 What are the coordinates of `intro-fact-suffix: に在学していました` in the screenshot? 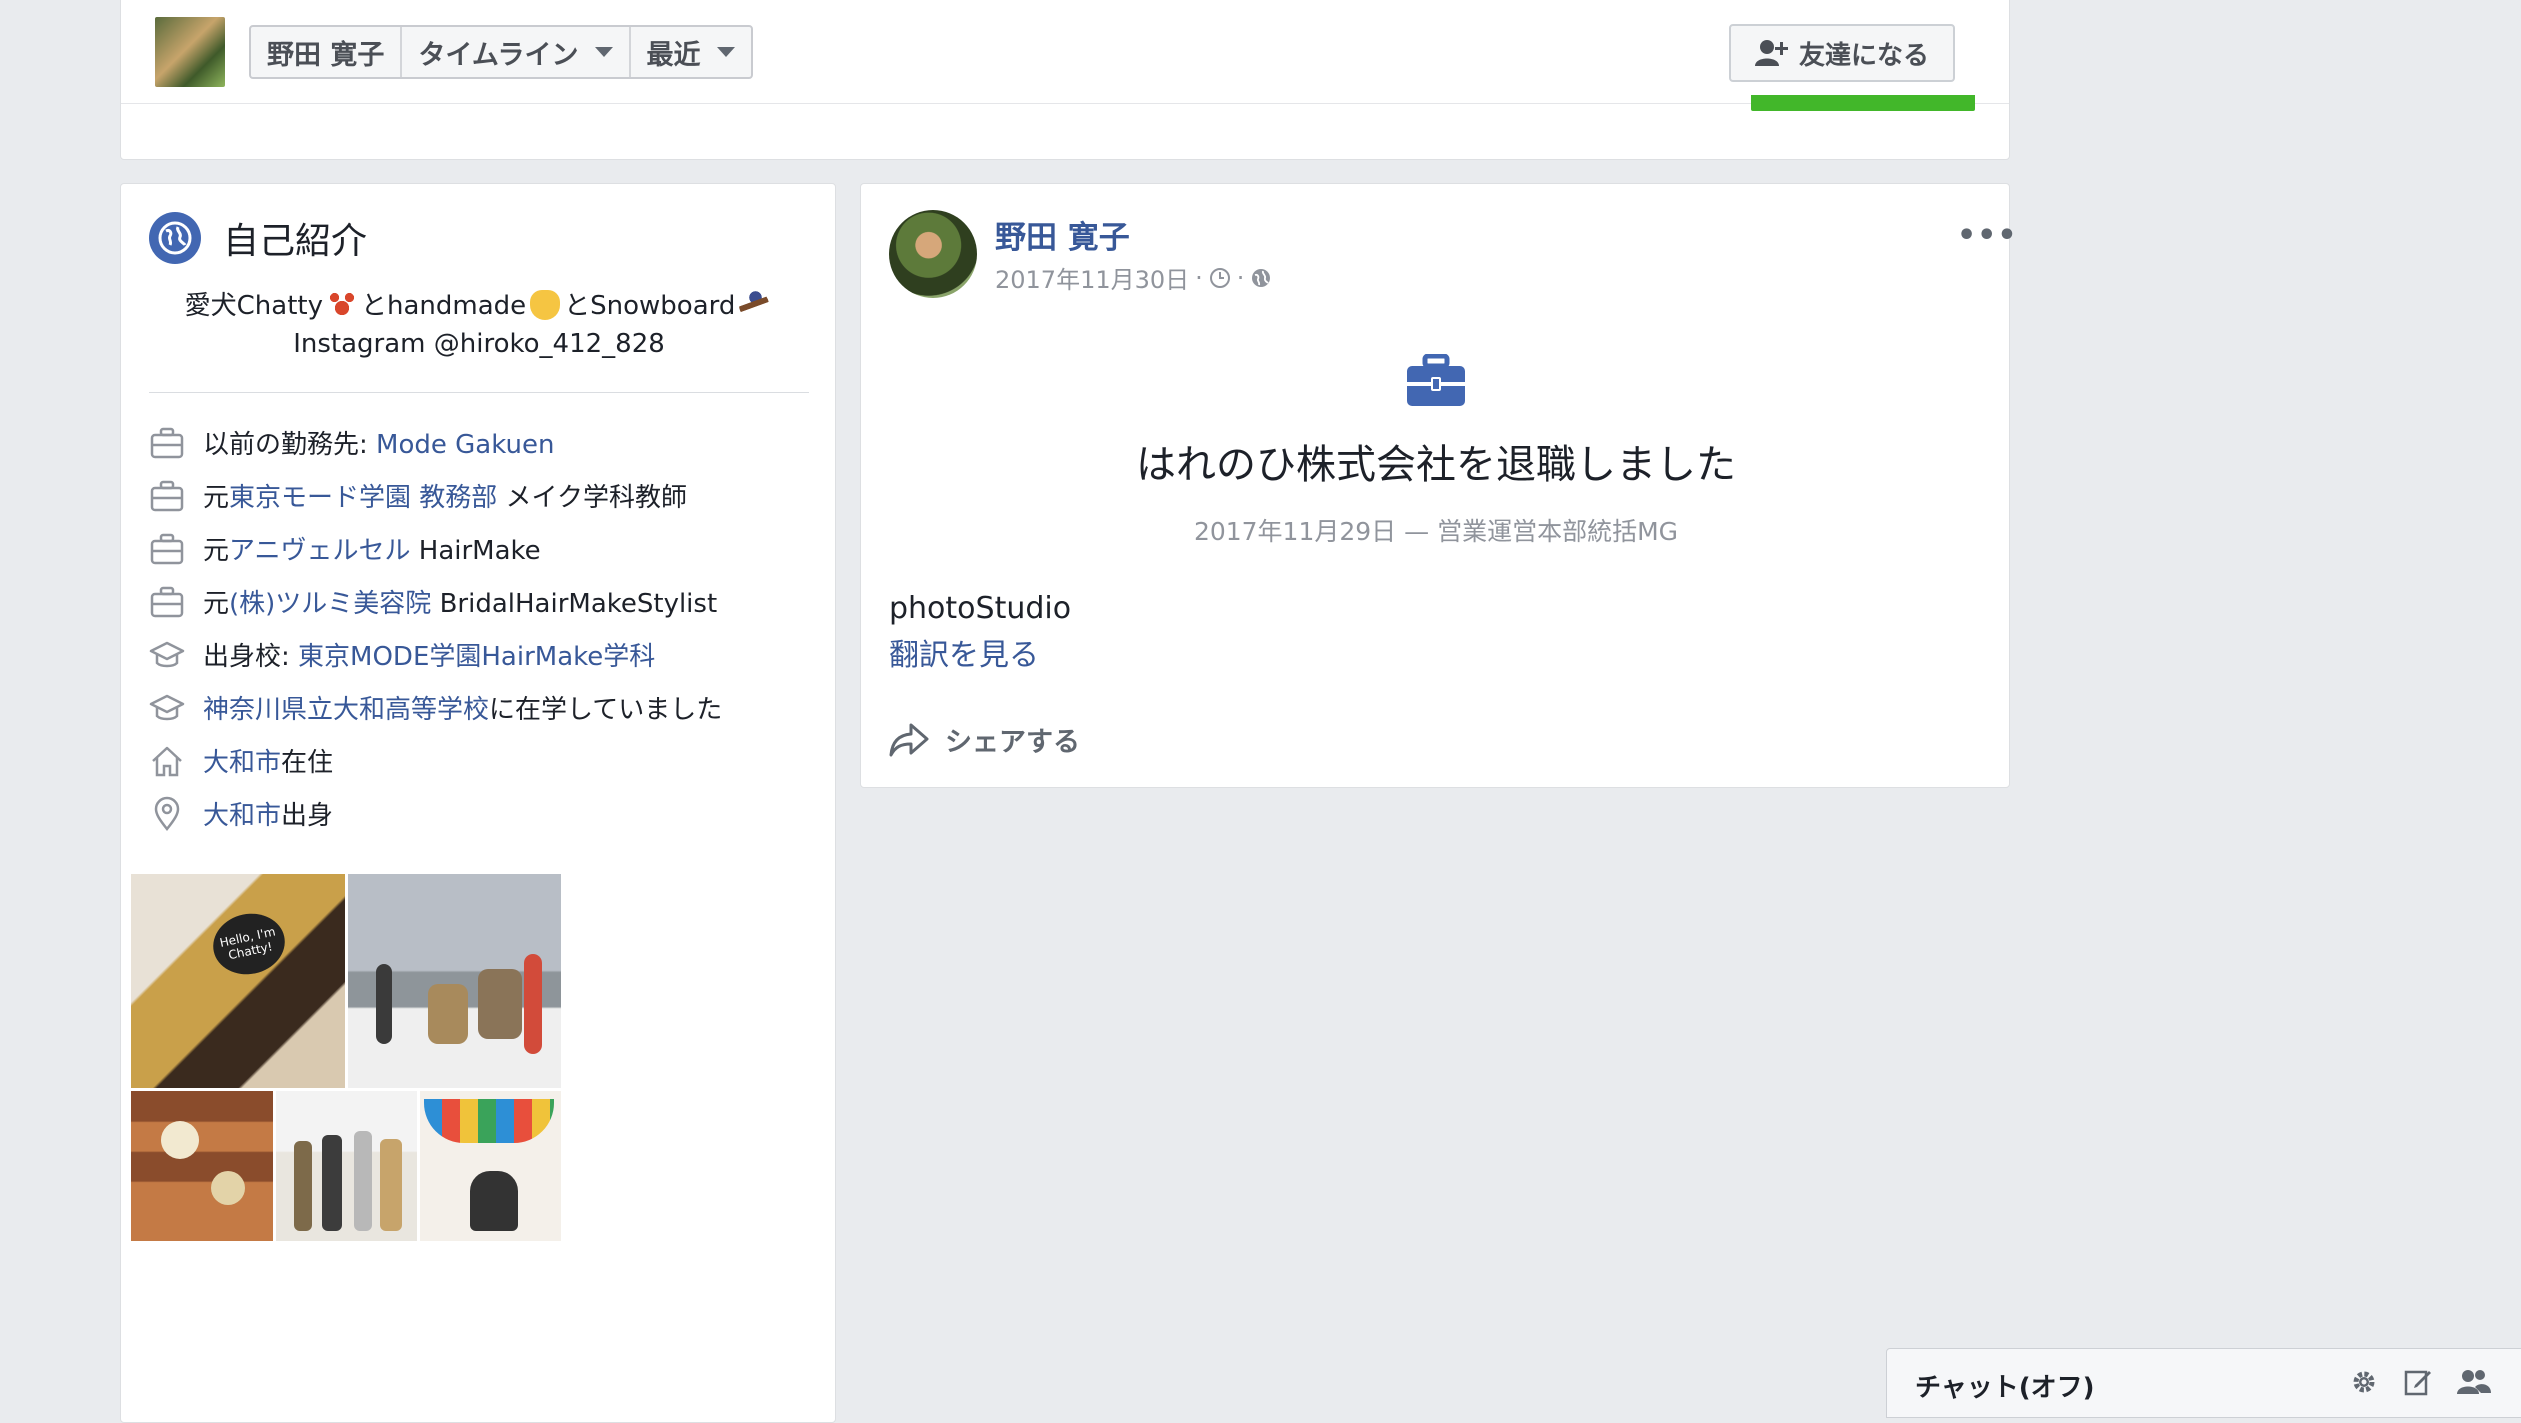 It's located at (606, 710).